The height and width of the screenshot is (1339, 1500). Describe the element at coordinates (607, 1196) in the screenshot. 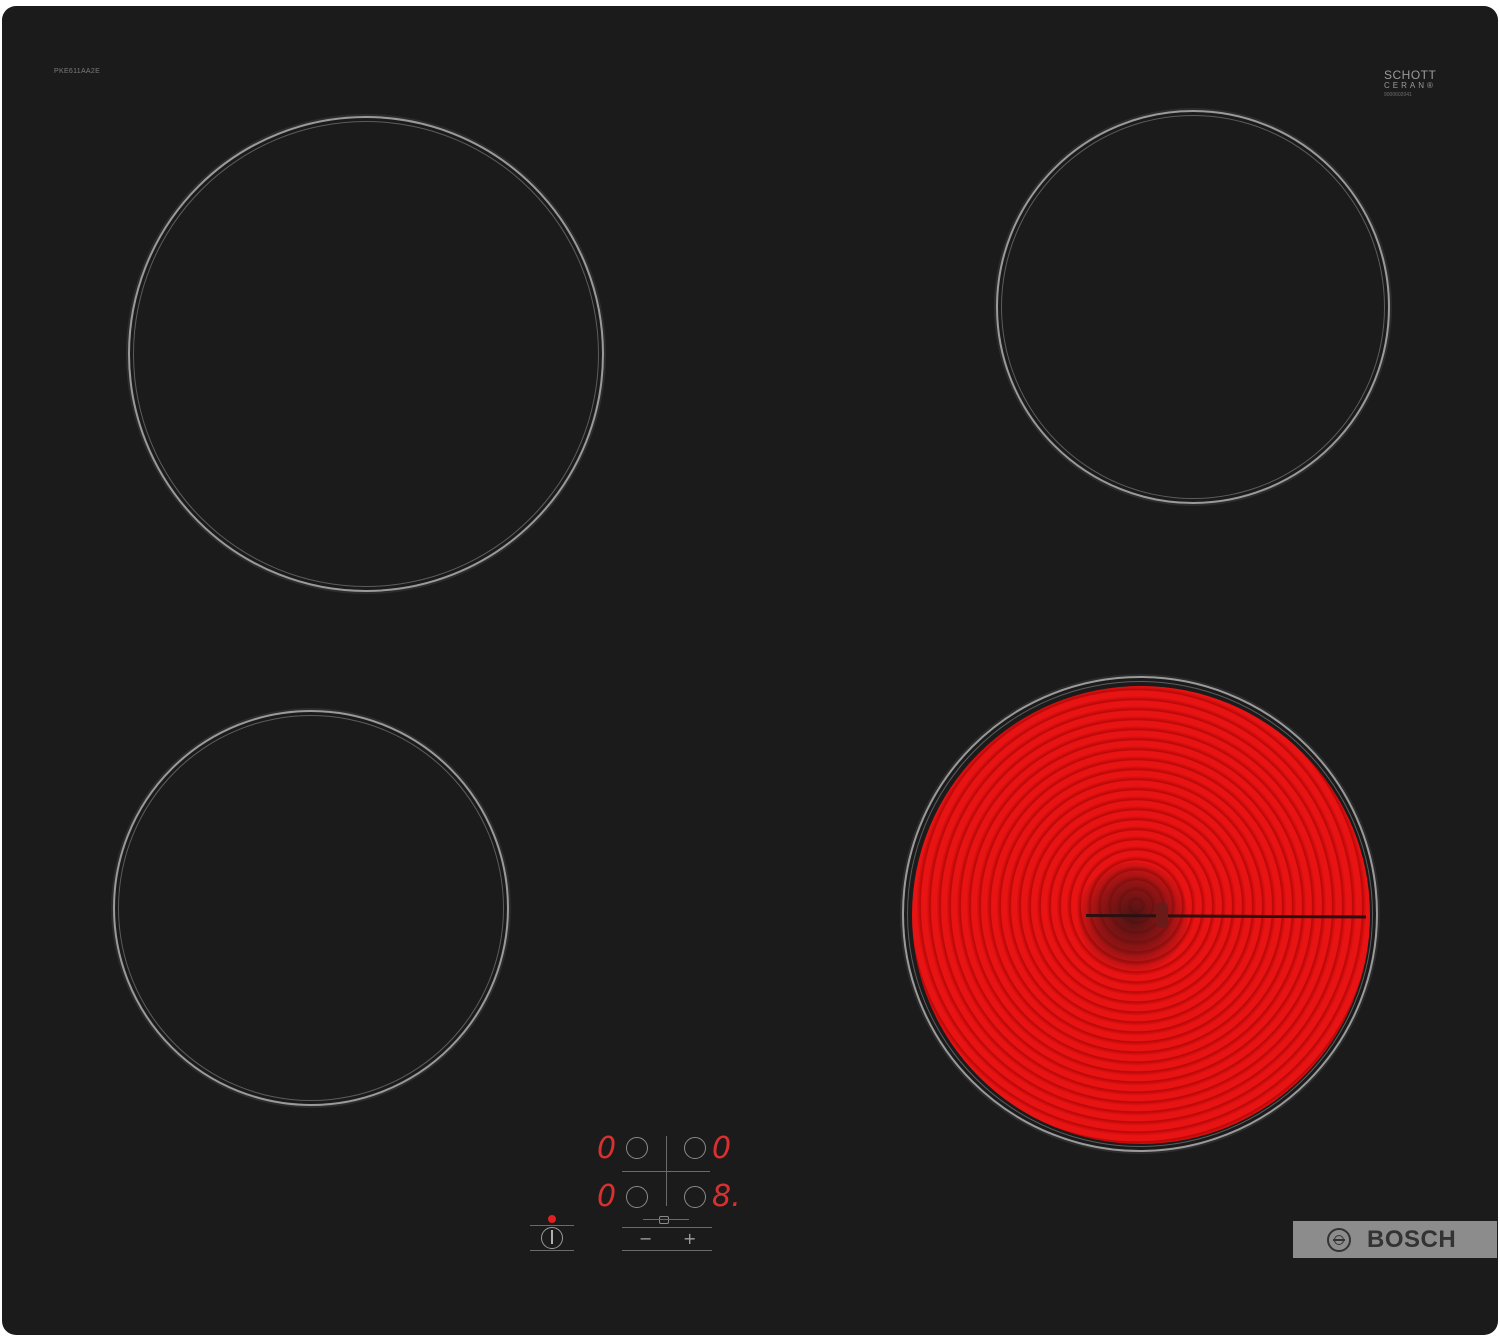

I see `display-front-left: 0` at that location.